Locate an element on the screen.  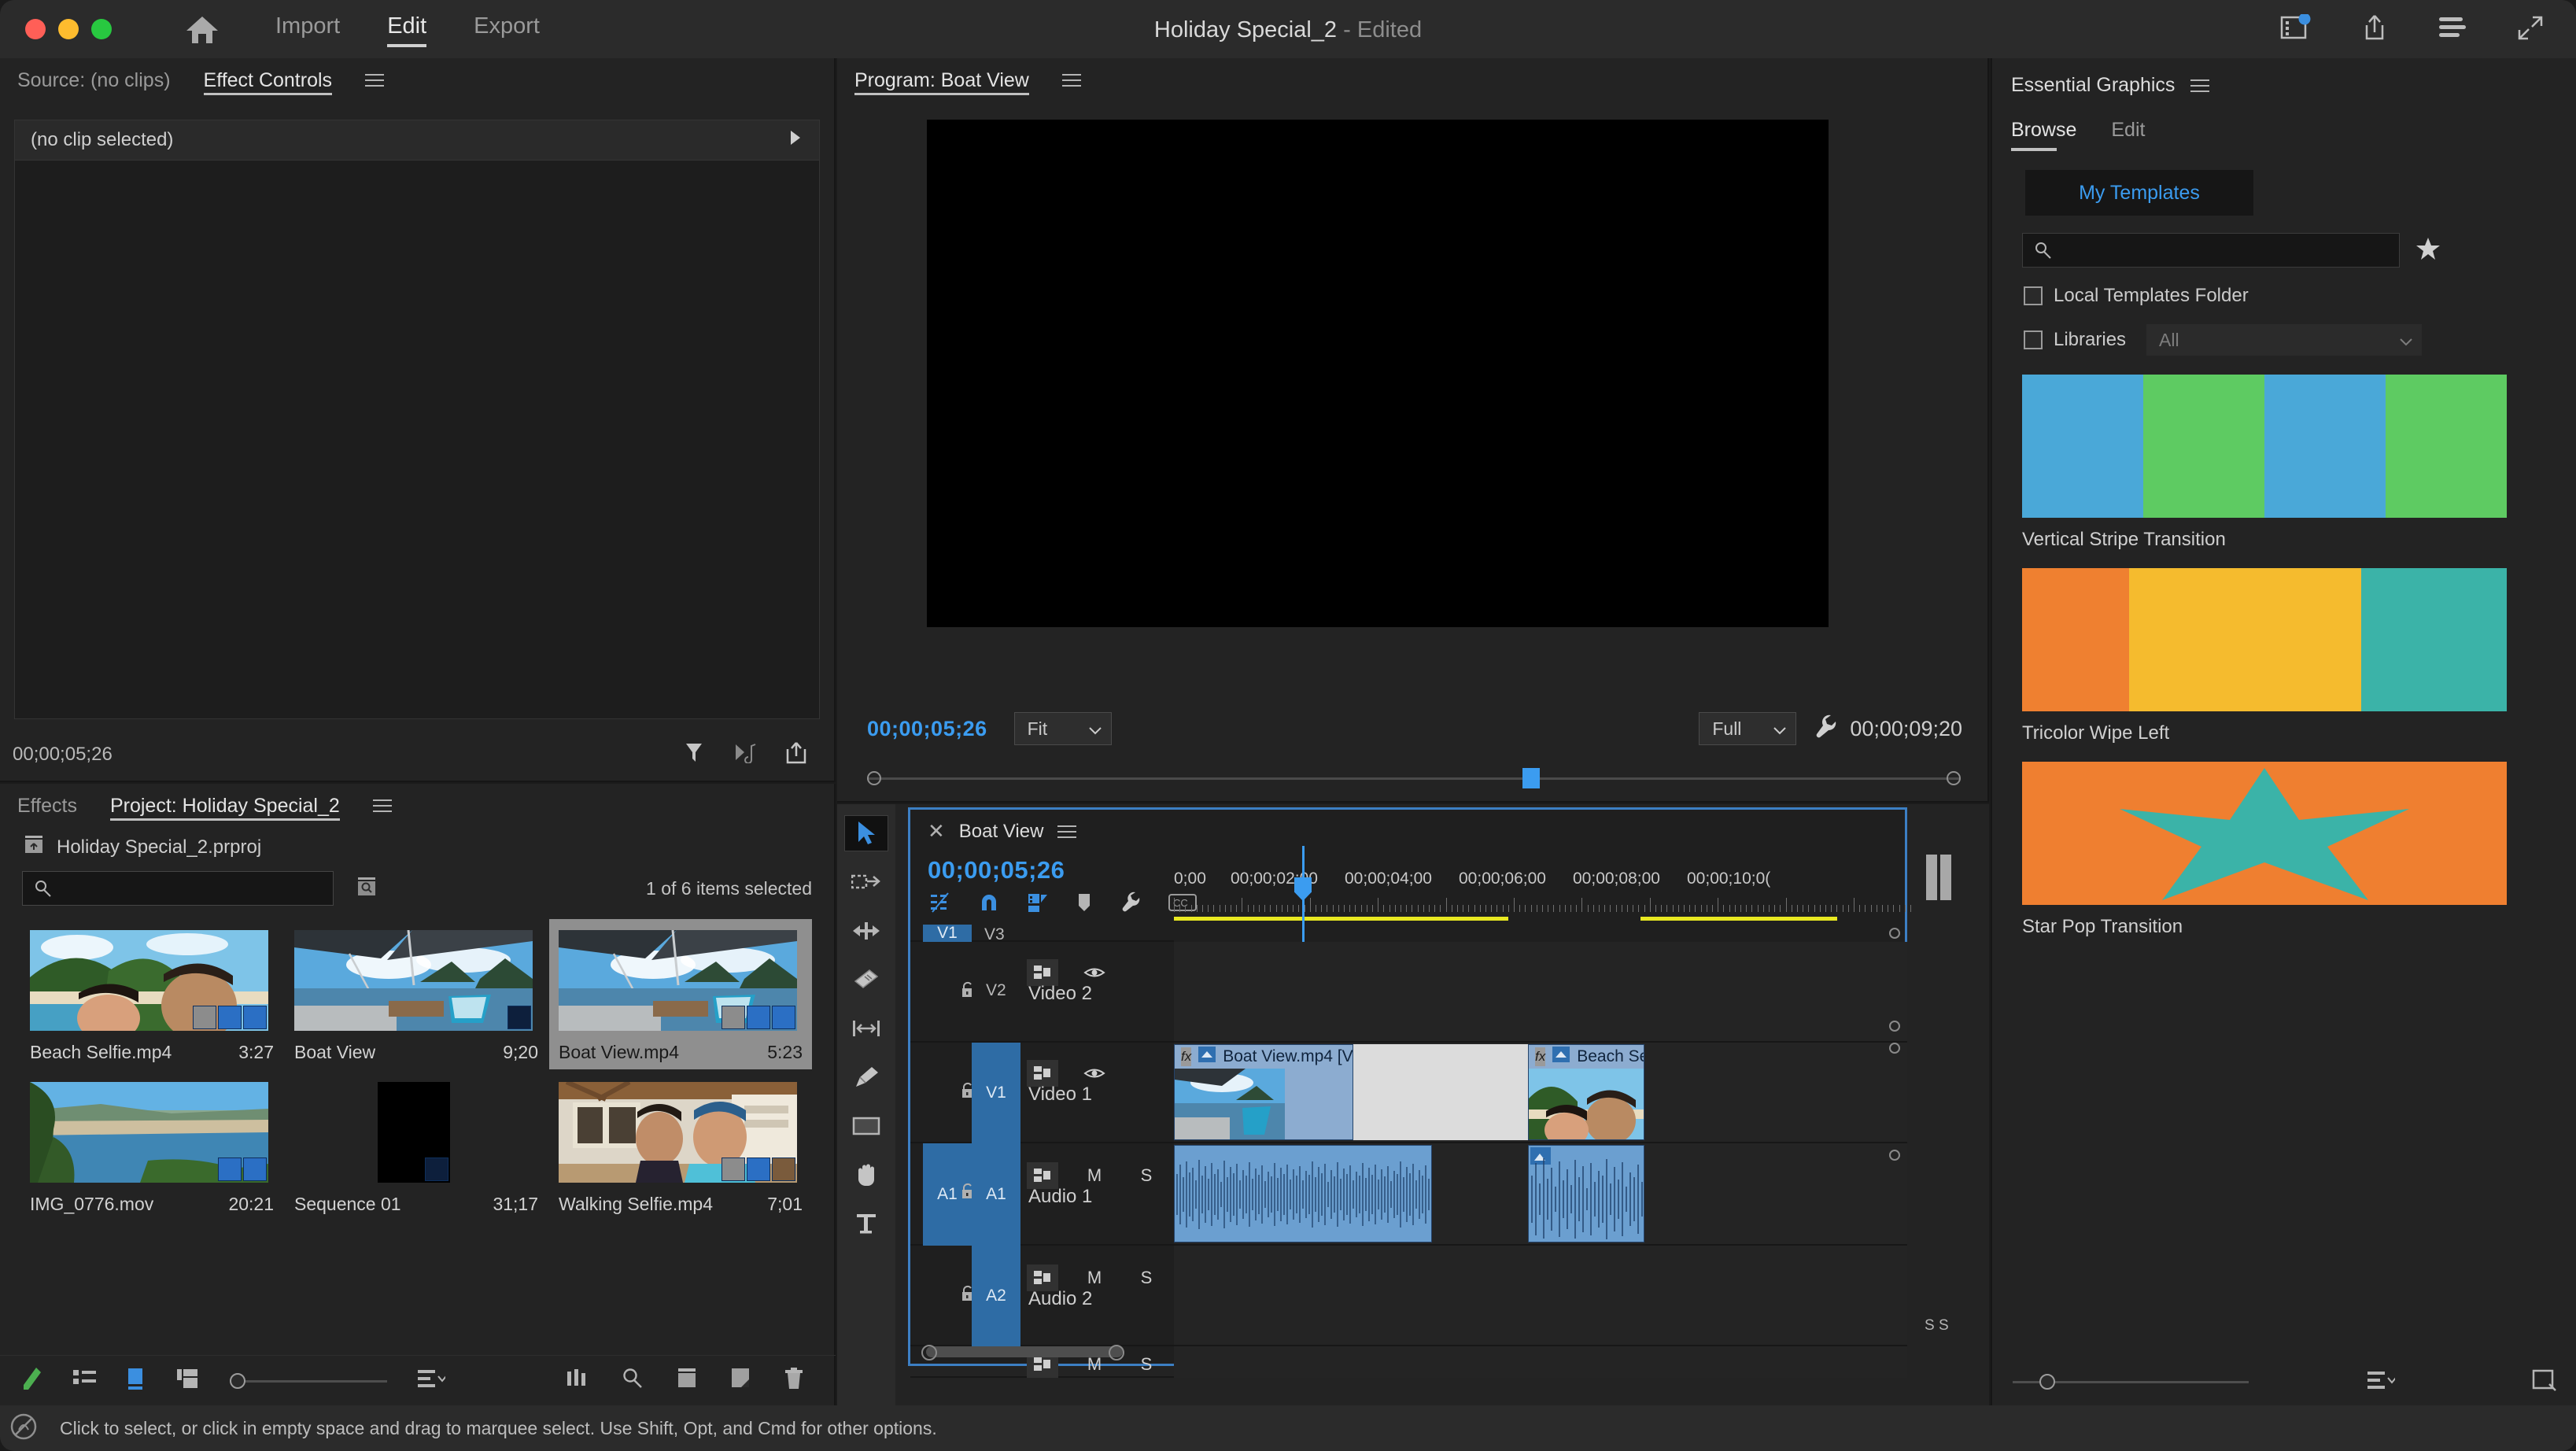
track-select-forward-tool-icon is located at coordinates (866, 882).